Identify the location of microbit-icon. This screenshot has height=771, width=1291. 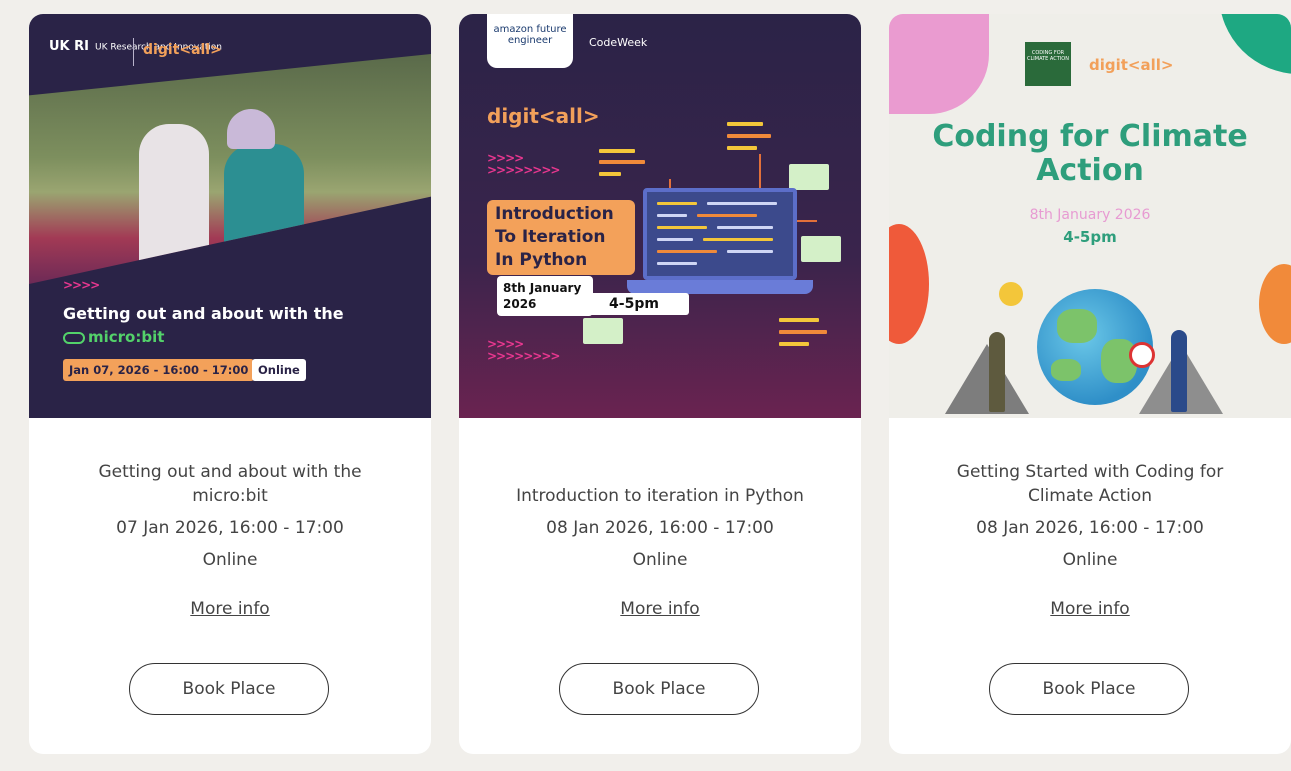
(74, 337).